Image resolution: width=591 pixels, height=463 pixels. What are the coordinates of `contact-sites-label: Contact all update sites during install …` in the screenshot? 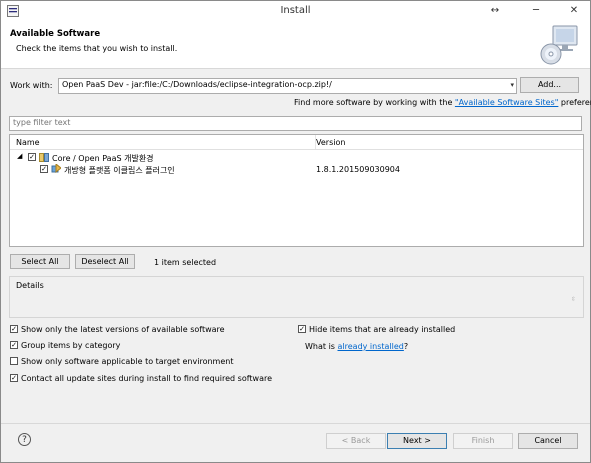 It's located at (147, 378).